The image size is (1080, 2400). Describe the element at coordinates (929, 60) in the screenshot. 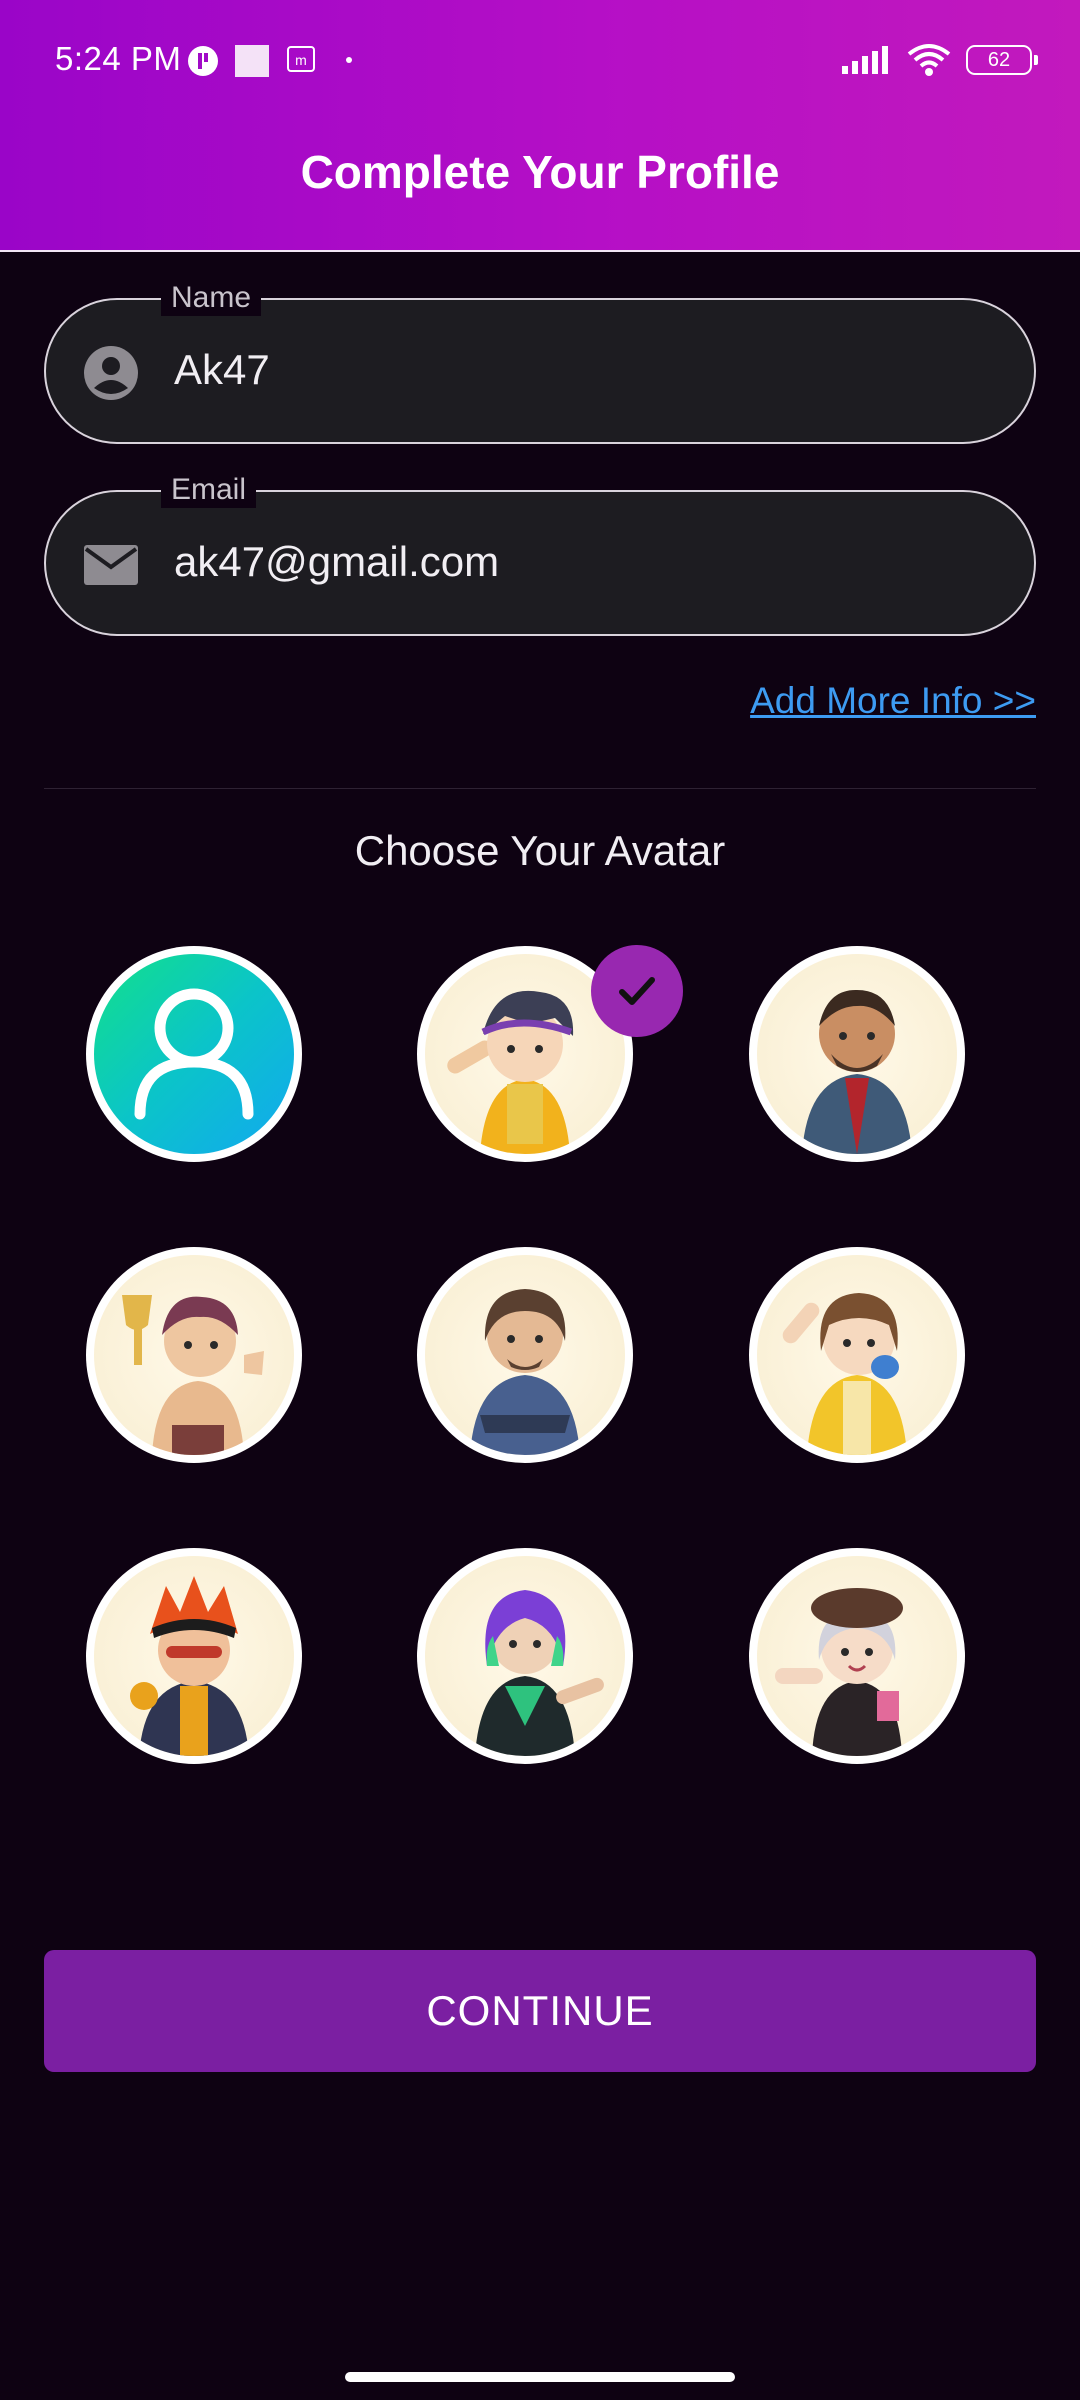

I see `wifi-icon` at that location.